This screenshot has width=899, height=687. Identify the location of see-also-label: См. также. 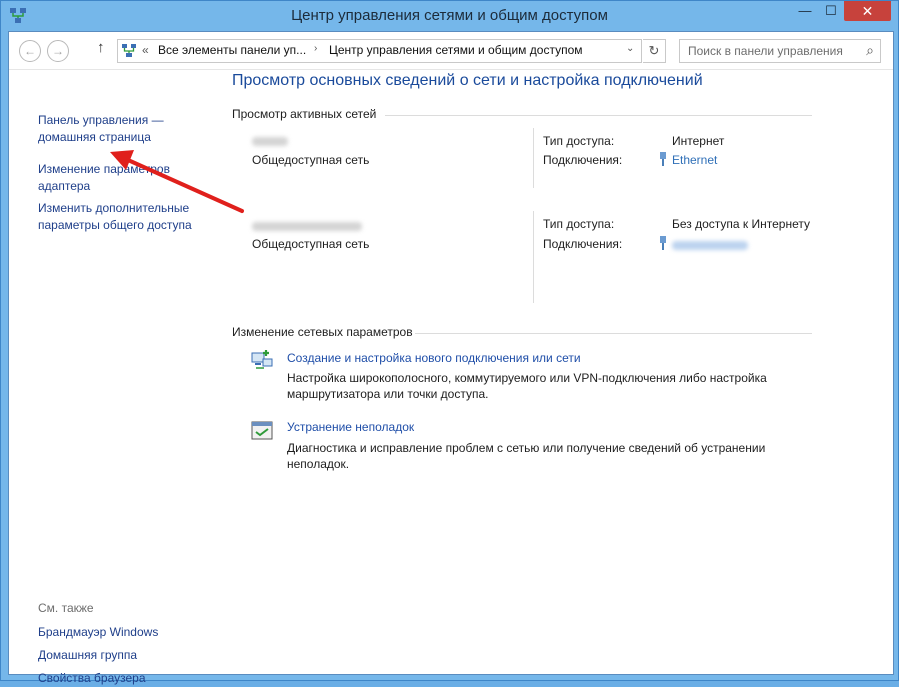
(66, 608).